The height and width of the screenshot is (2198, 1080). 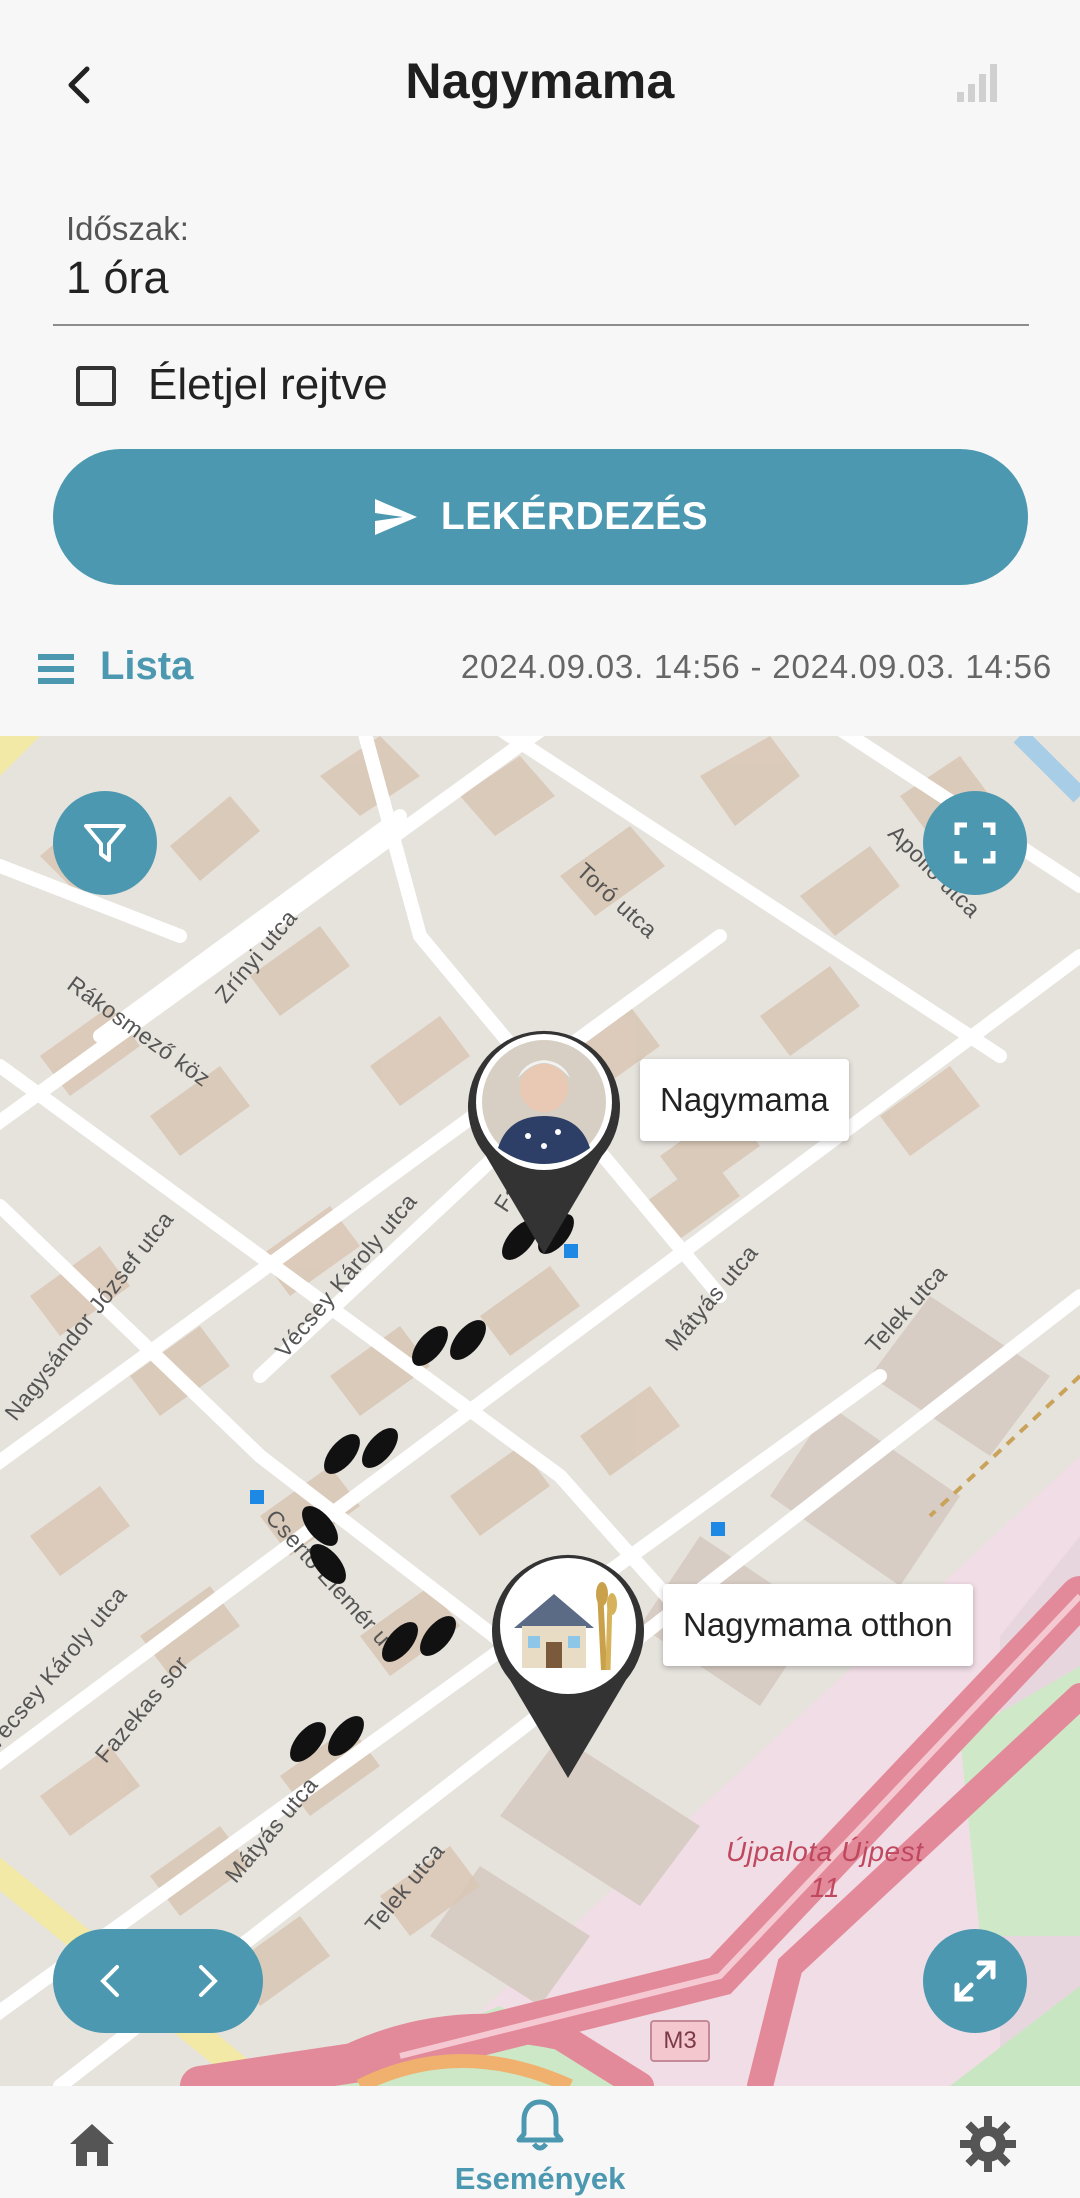 I want to click on query-button: LEKÉRDEZÉS, so click(x=540, y=517).